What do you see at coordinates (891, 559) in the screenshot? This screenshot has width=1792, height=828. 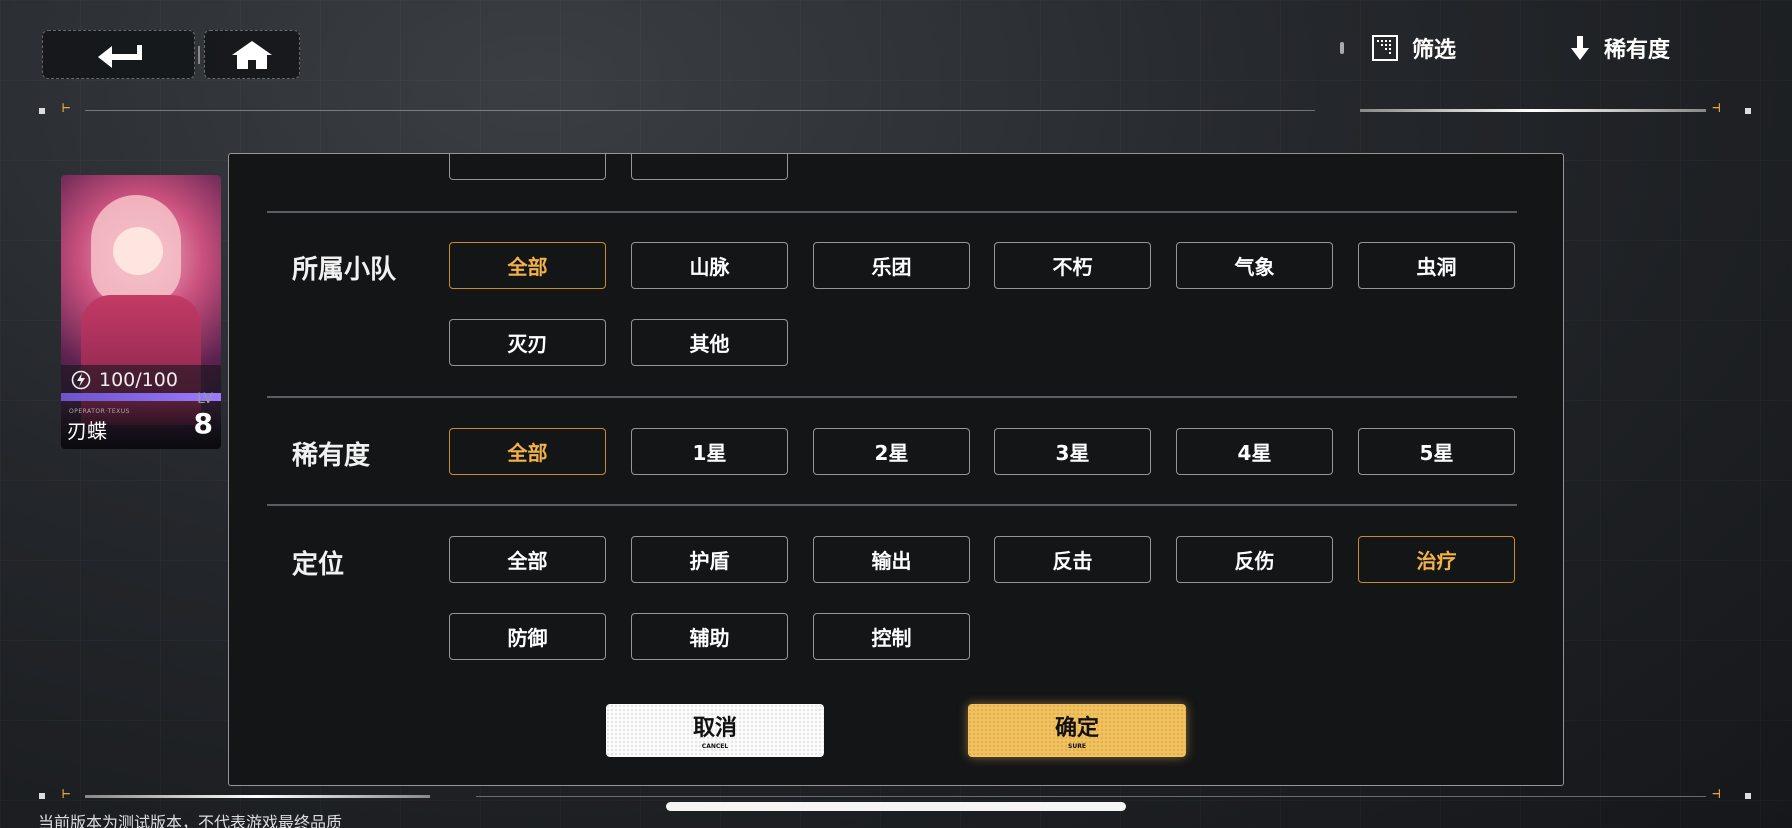 I see `role-option-dps: 输出` at bounding box center [891, 559].